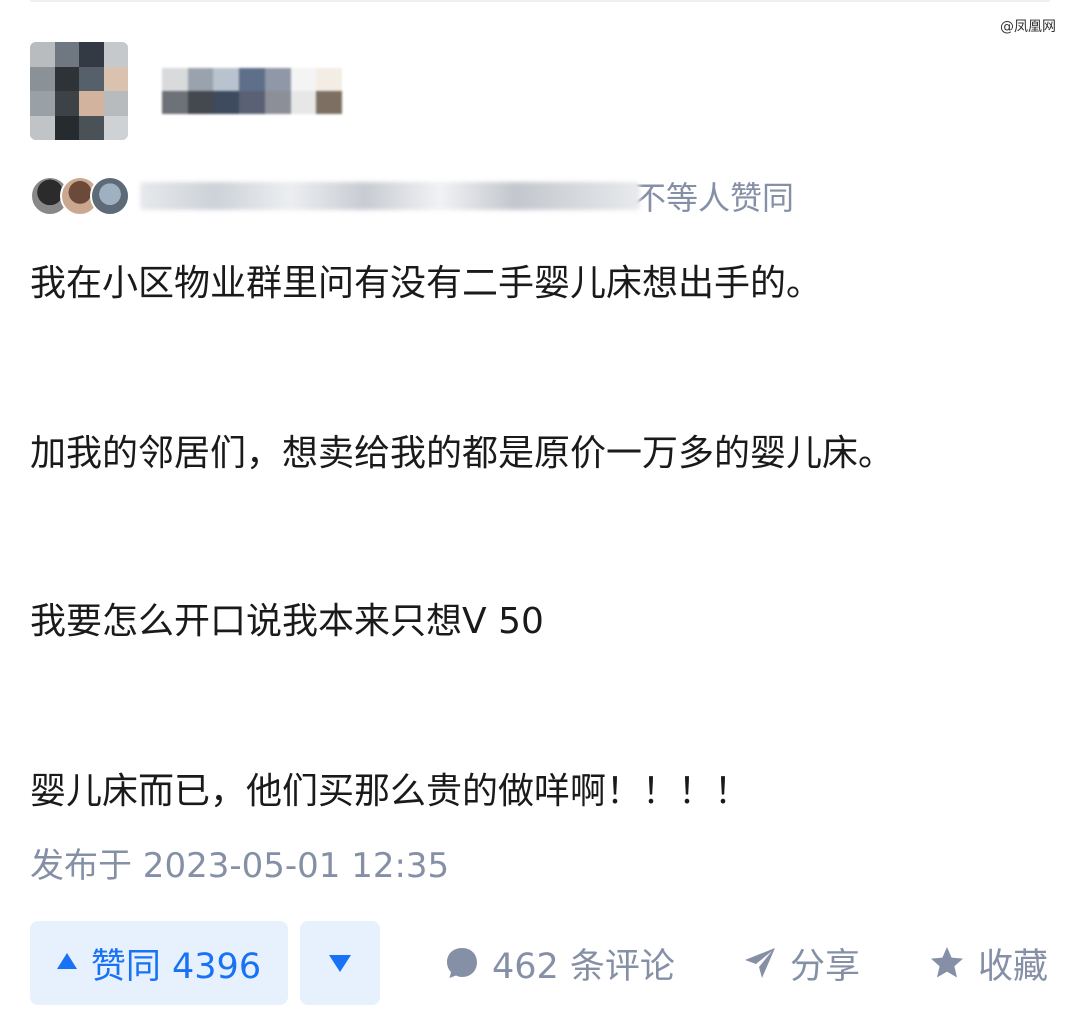 Image resolution: width=1080 pixels, height=1032 pixels. I want to click on comment-button: 462 条评论, so click(559, 963).